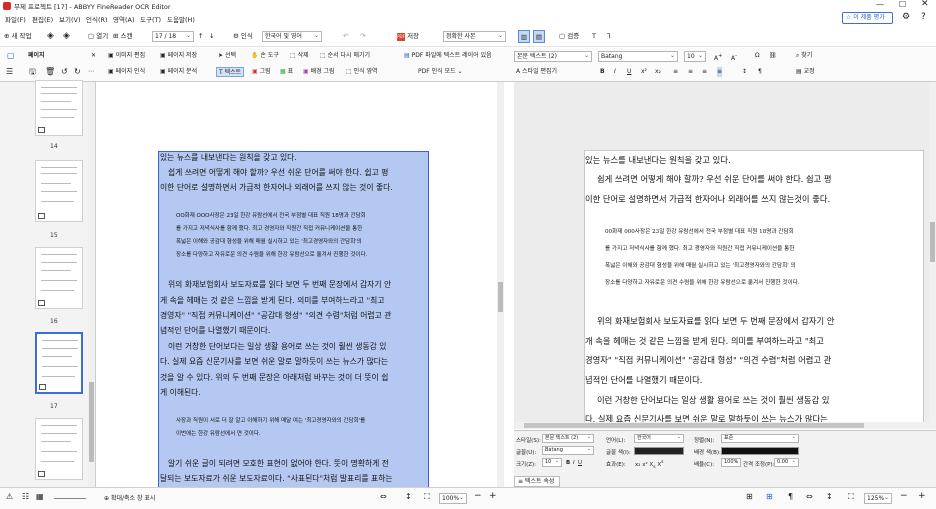 The height and width of the screenshot is (509, 936). What do you see at coordinates (675, 72) in the screenshot?
I see `align-left-icon: ≡` at bounding box center [675, 72].